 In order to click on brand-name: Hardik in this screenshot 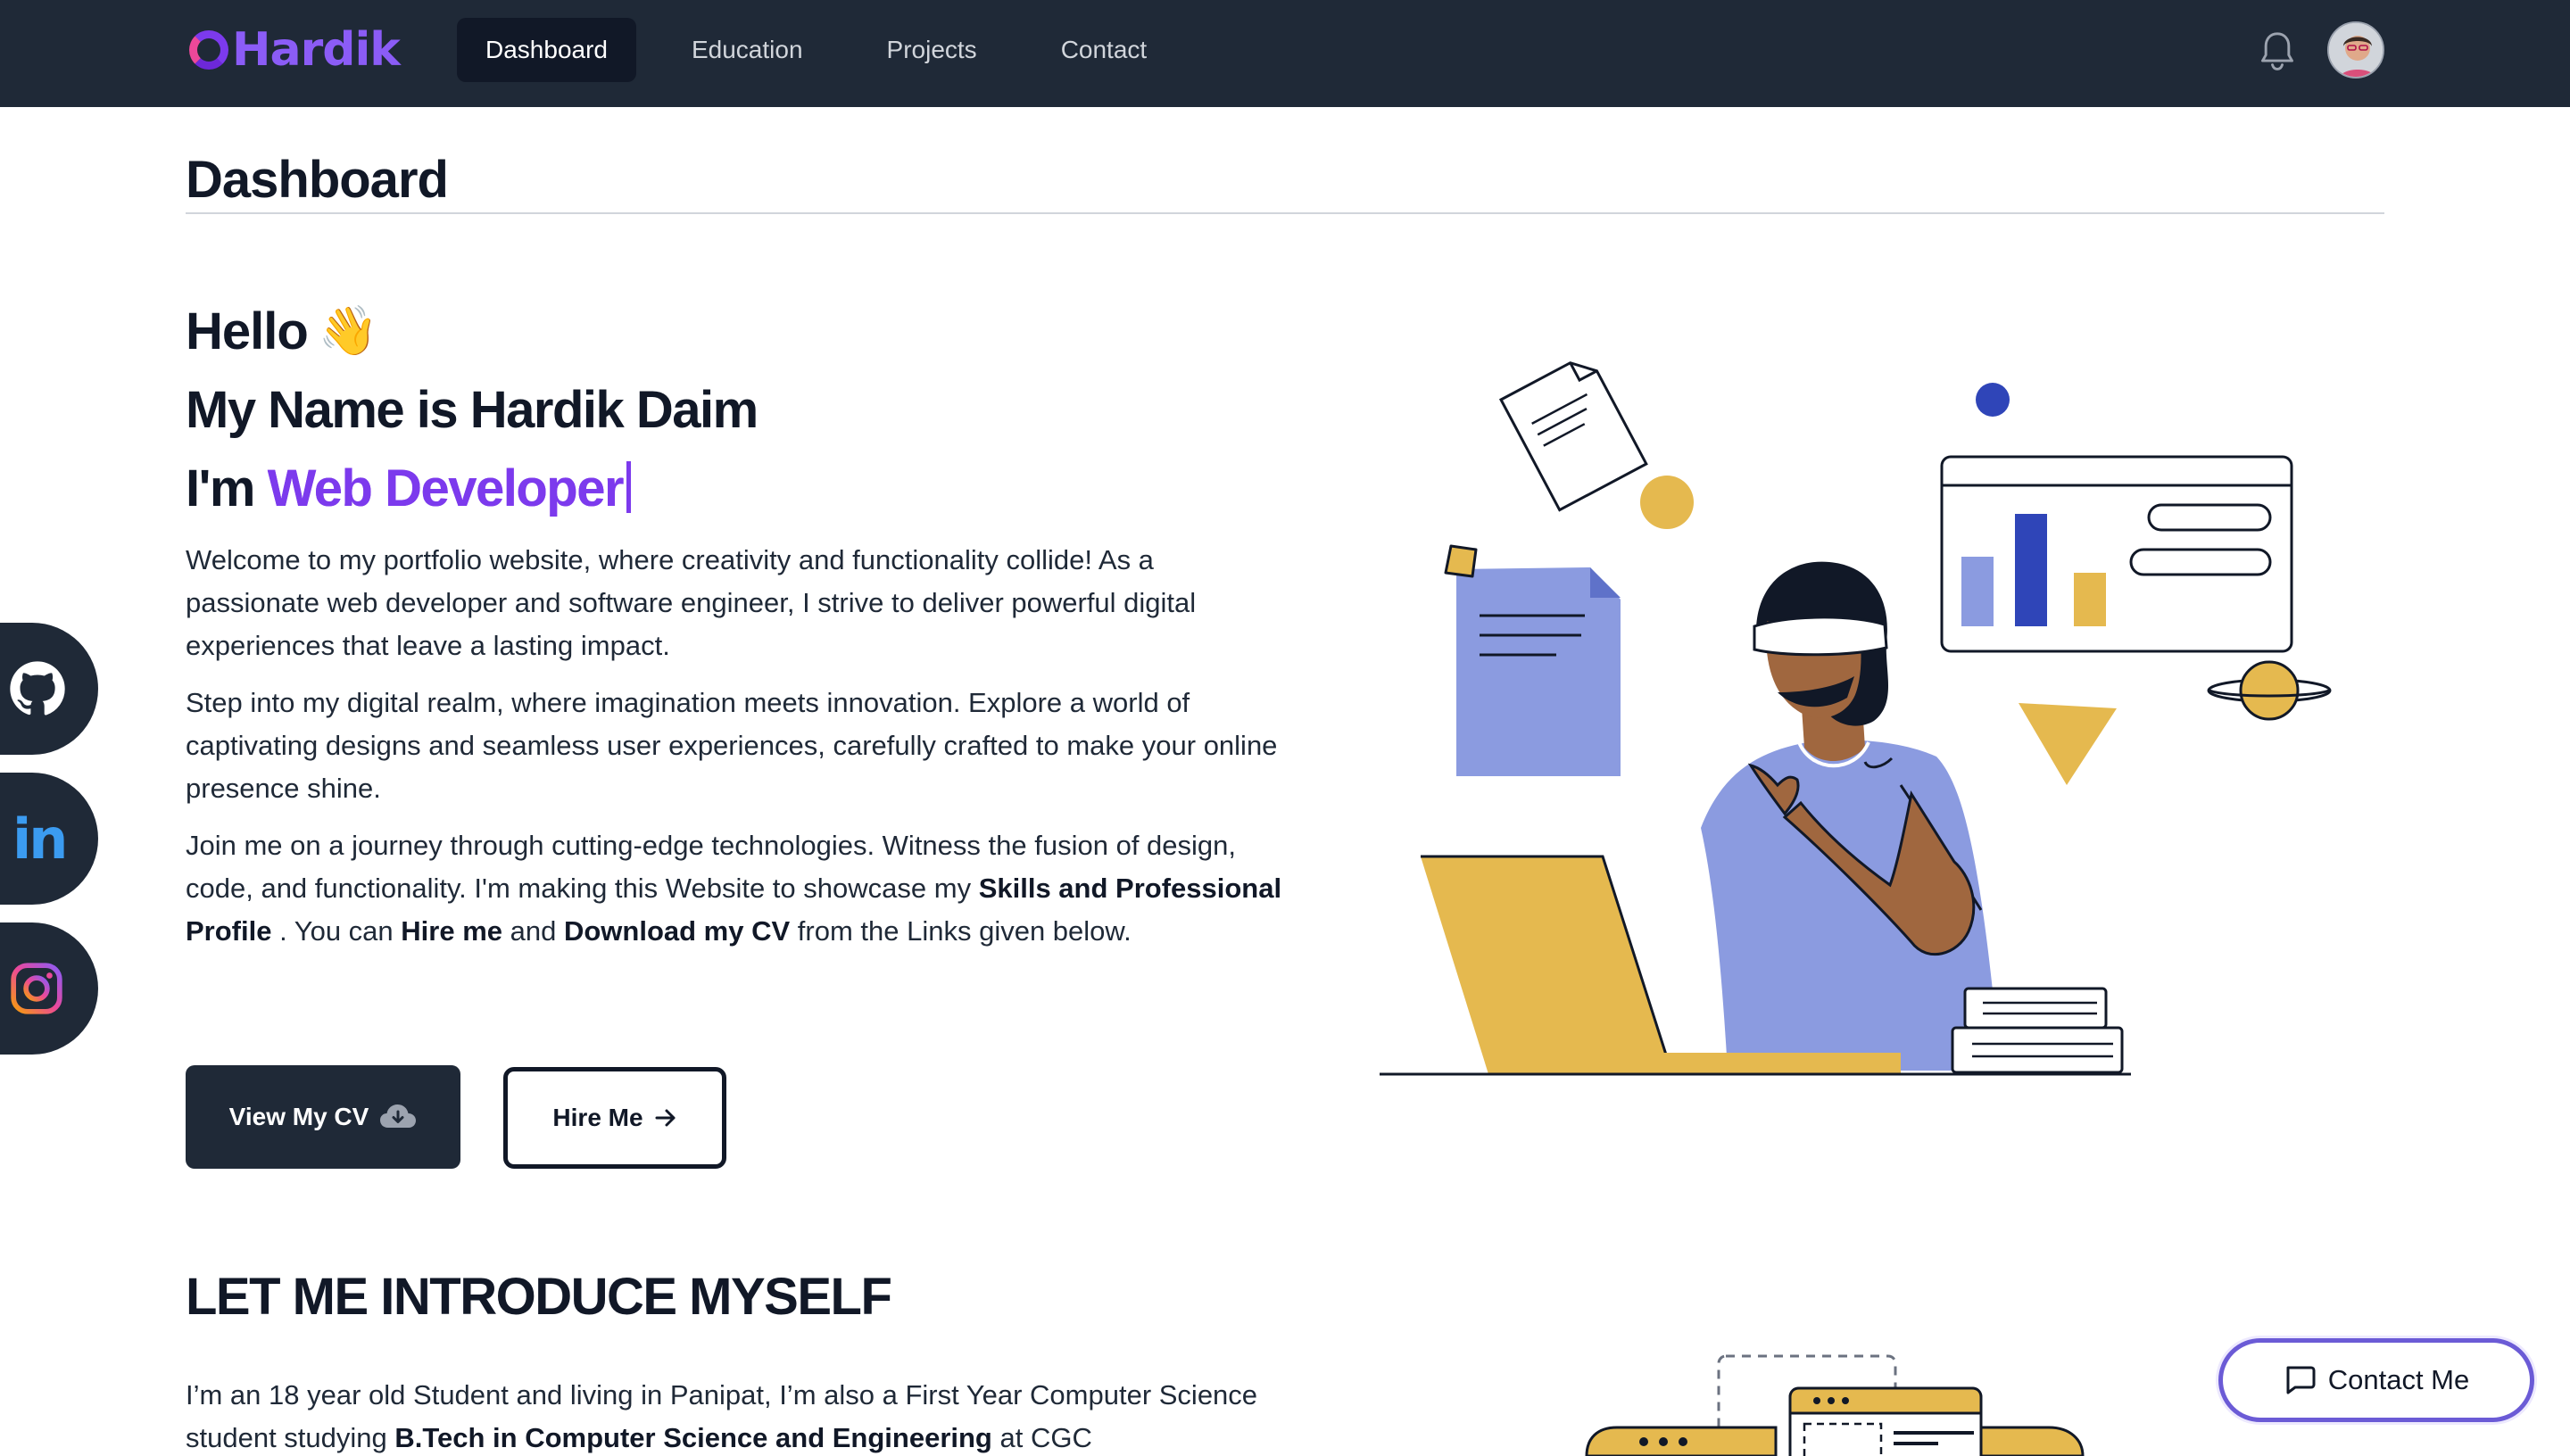, I will do `click(316, 50)`.